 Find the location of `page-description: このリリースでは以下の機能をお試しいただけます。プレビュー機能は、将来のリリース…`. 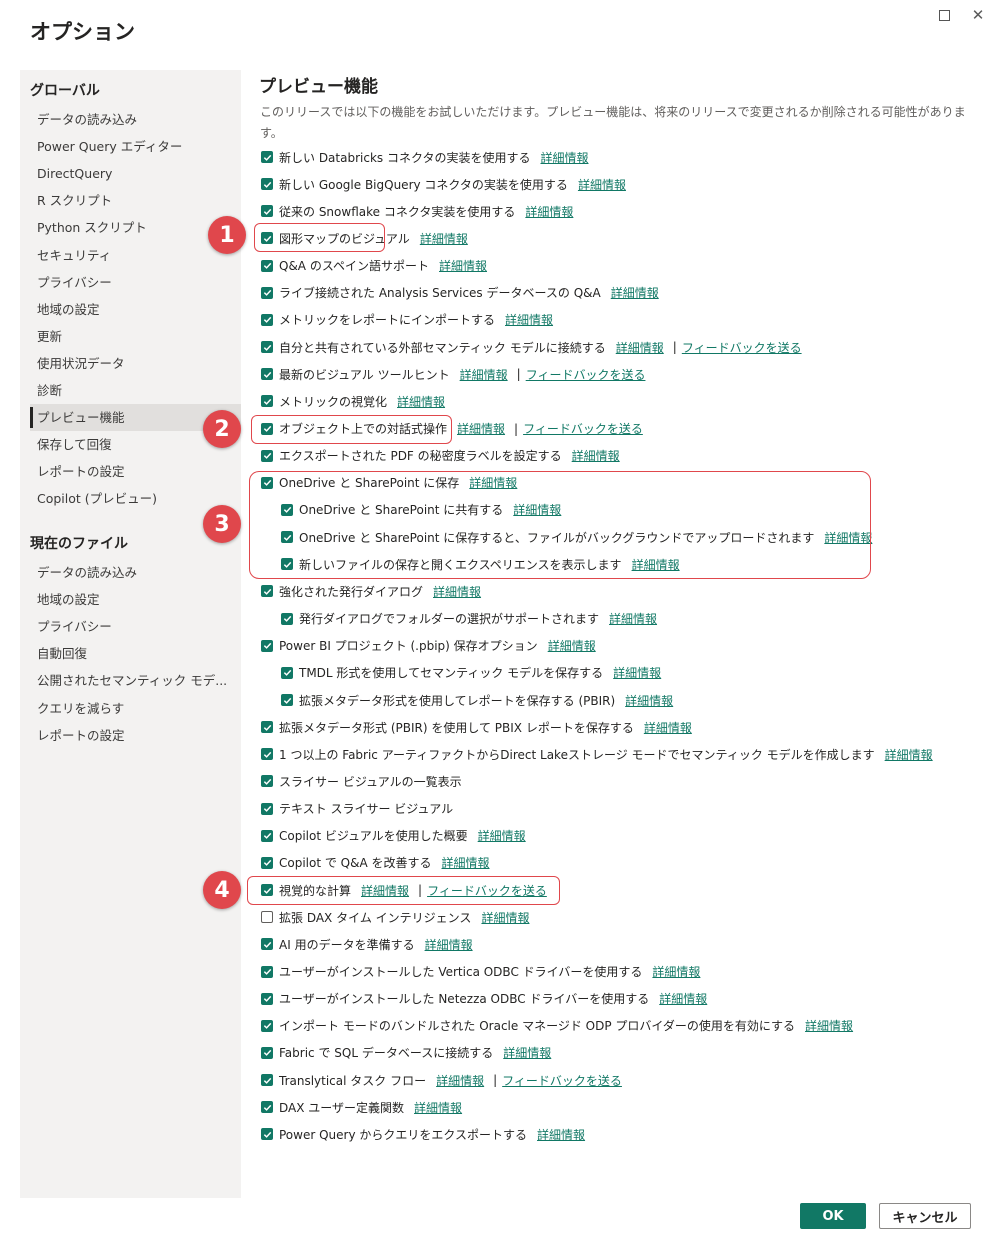

page-description: このリリースでは以下の機能をお試しいただけます。プレビュー機能は、将来のリリース… is located at coordinates (613, 122).